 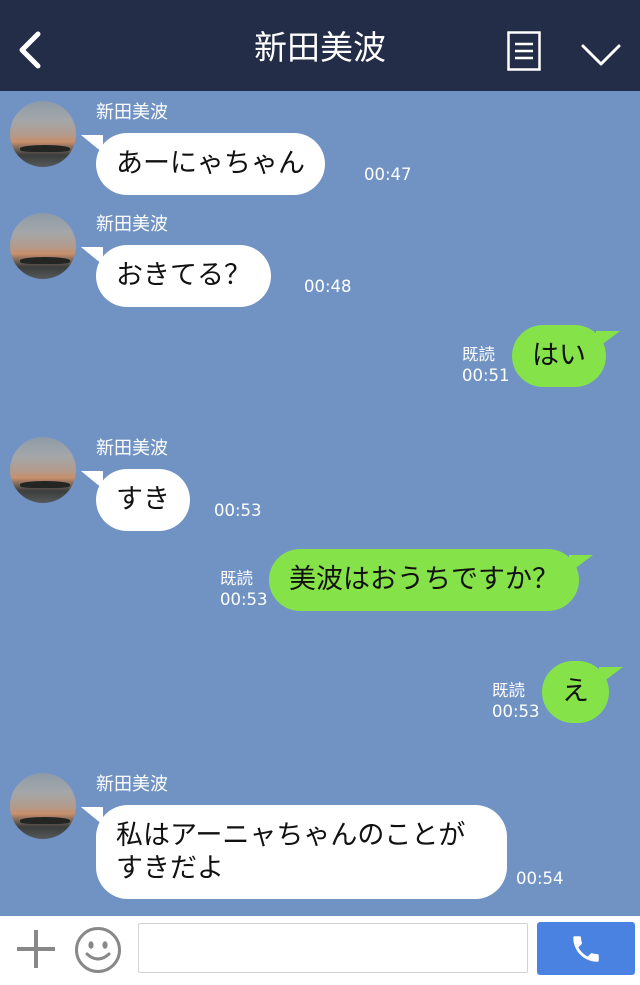 What do you see at coordinates (524, 51) in the screenshot?
I see `memo-icon` at bounding box center [524, 51].